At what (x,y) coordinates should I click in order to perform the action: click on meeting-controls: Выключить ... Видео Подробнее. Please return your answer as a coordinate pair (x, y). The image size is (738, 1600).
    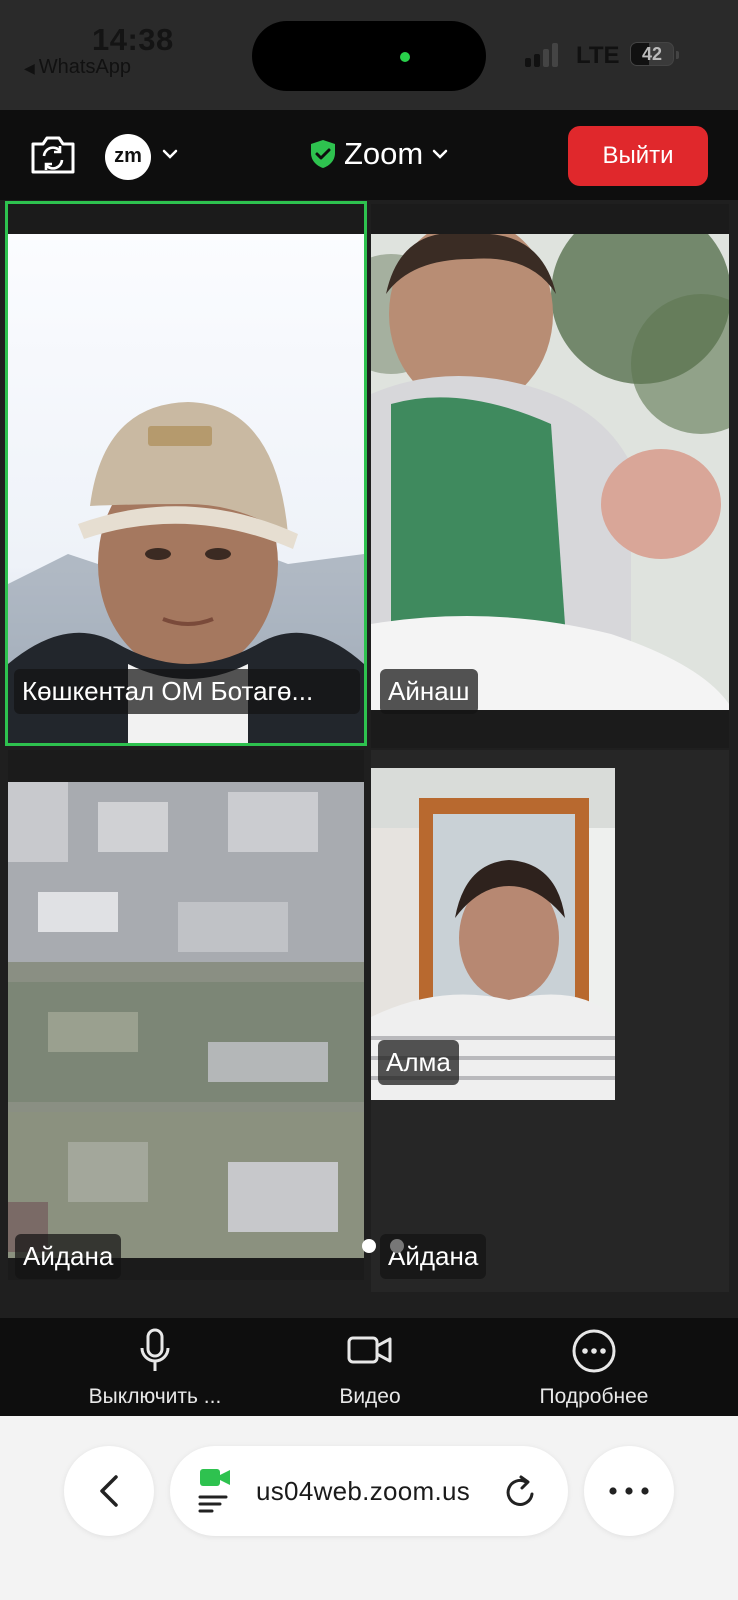
    Looking at the image, I should click on (369, 1367).